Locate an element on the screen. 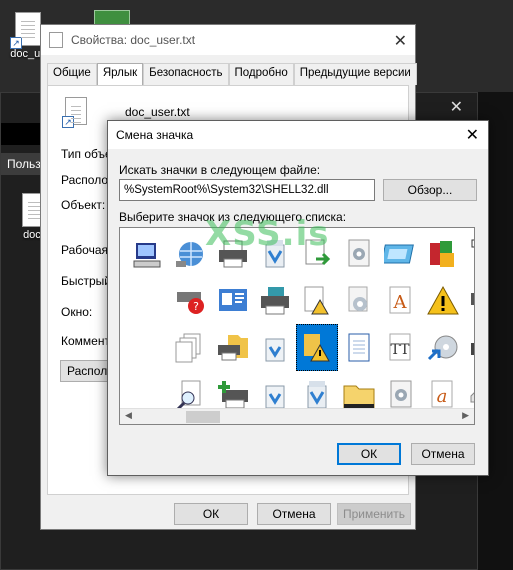 The height and width of the screenshot is (570, 513). font-a-icon: A is located at coordinates (400, 299).